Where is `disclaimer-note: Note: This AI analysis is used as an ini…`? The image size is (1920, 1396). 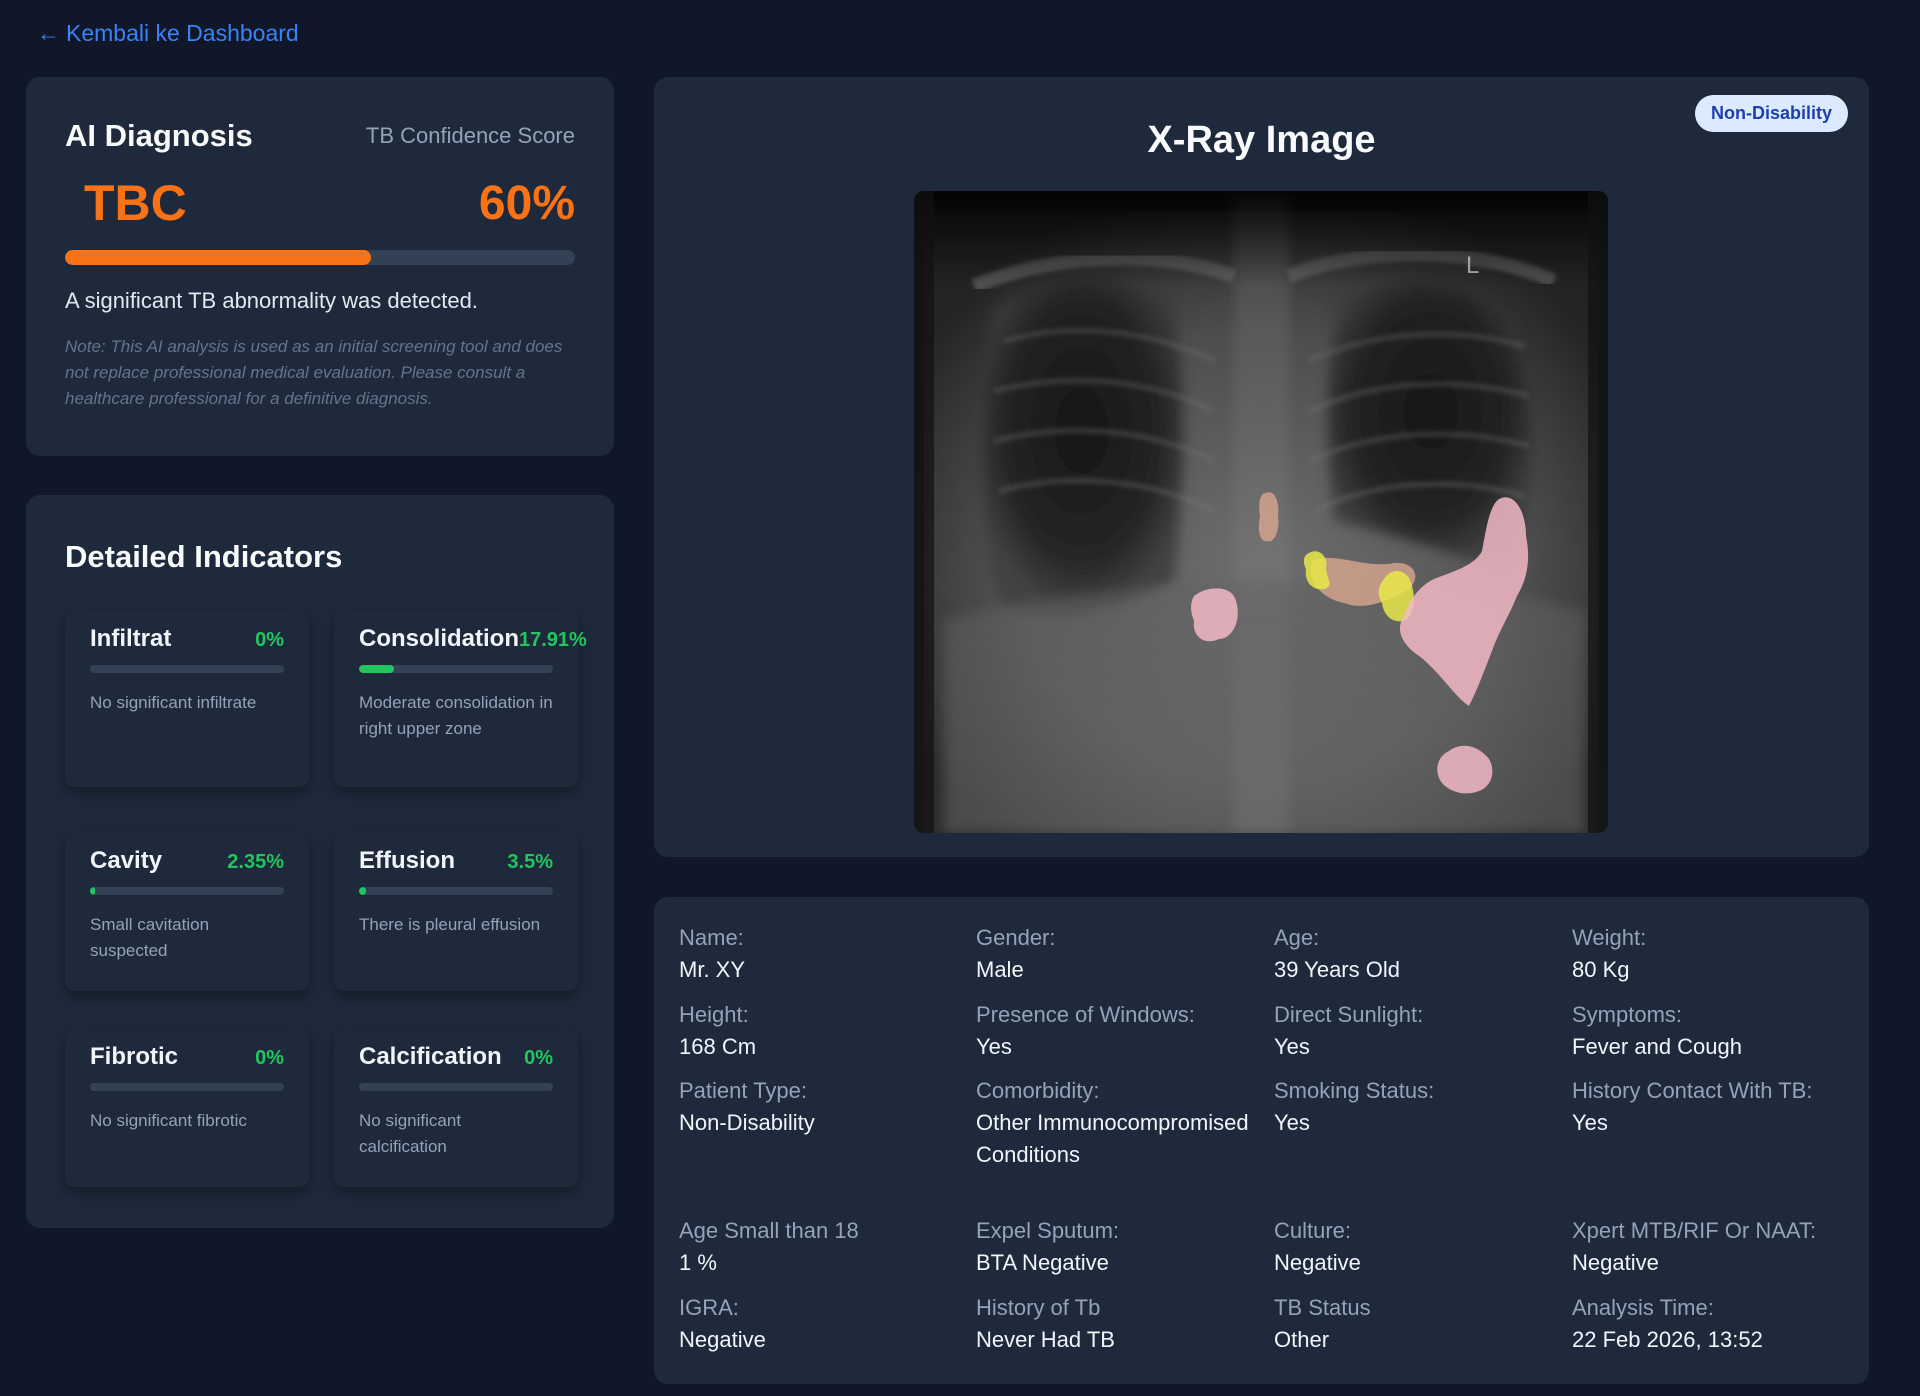
disclaimer-note: Note: This AI analysis is used as an ini… is located at coordinates (314, 372).